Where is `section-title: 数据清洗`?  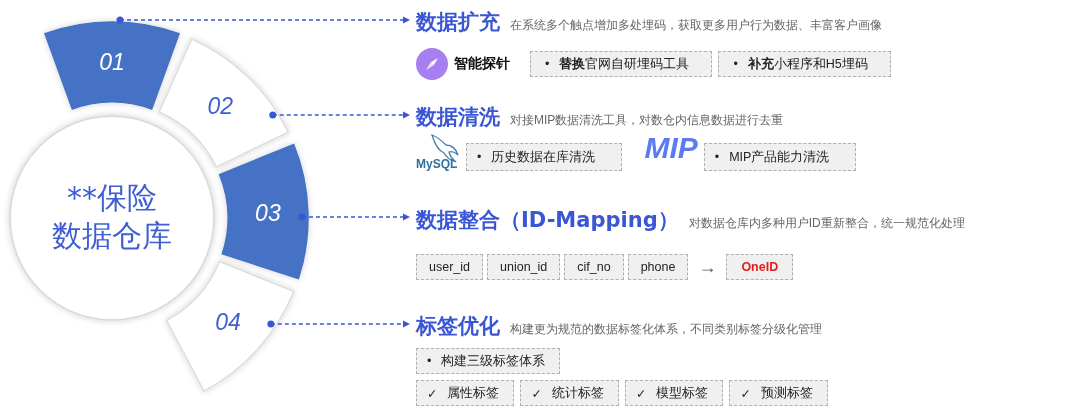 section-title: 数据清洗 is located at coordinates (458, 117).